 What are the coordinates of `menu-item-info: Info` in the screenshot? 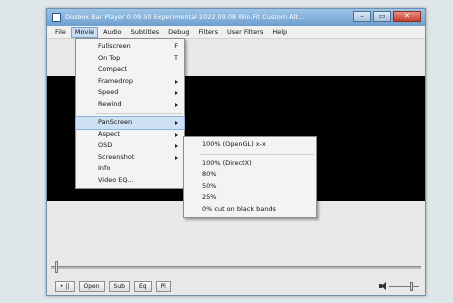 It's located at (130, 169).